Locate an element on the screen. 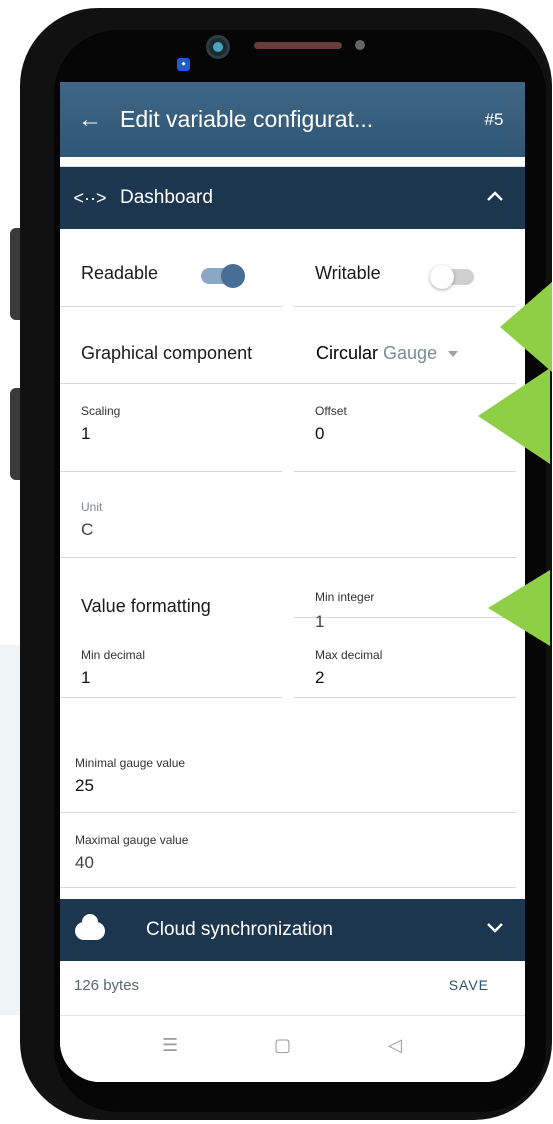 The height and width of the screenshot is (1124, 553). min-gauge-row: Minimal gauge value 25 is located at coordinates (292, 755).